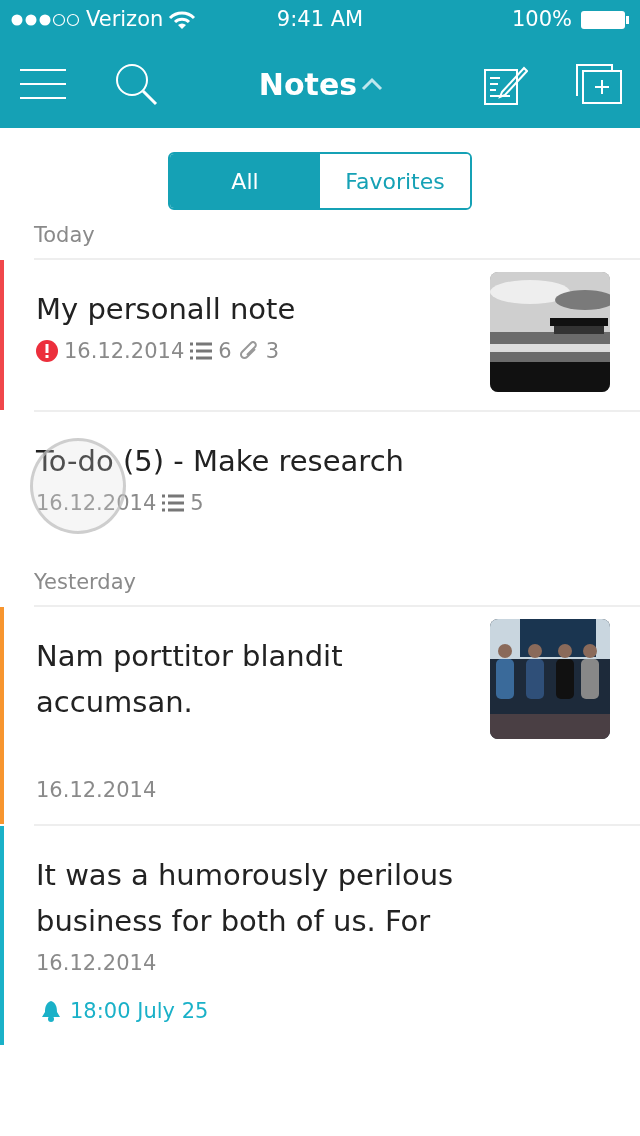  Describe the element at coordinates (197, 503) in the screenshot. I see `checklist-count: 5` at that location.